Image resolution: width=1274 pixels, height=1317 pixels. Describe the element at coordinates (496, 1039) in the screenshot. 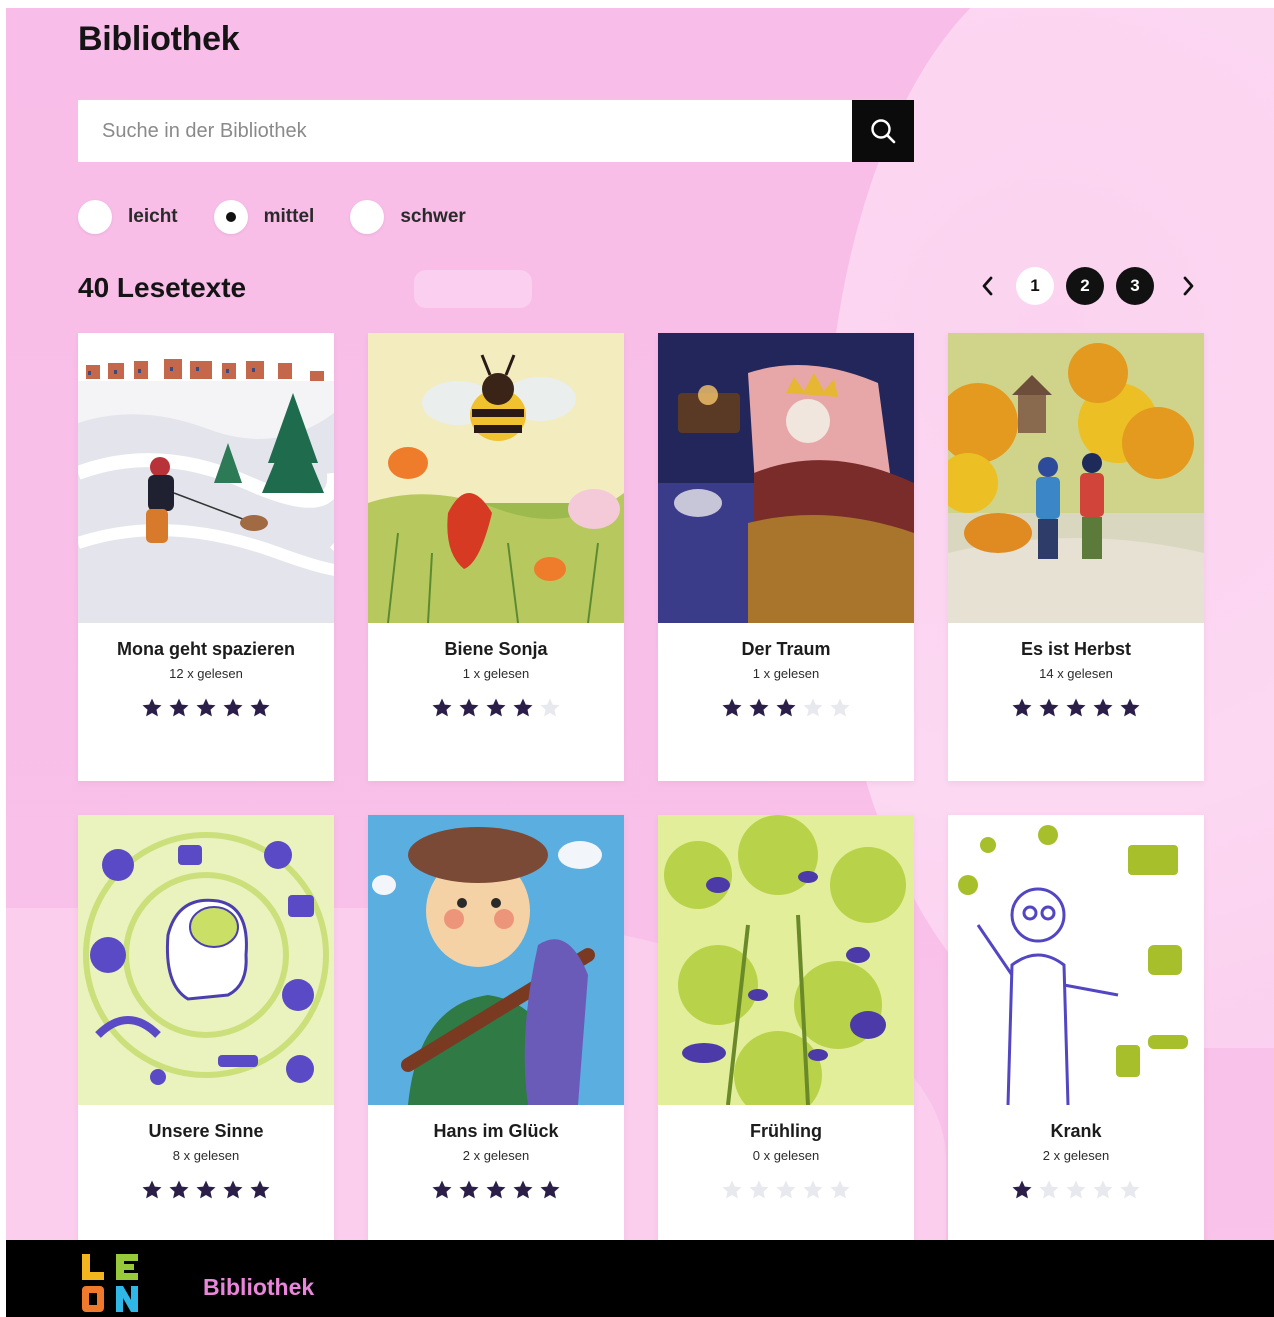

I see `book-card-hans-im-glueck: Hans im Glück 2 x gelesen` at that location.